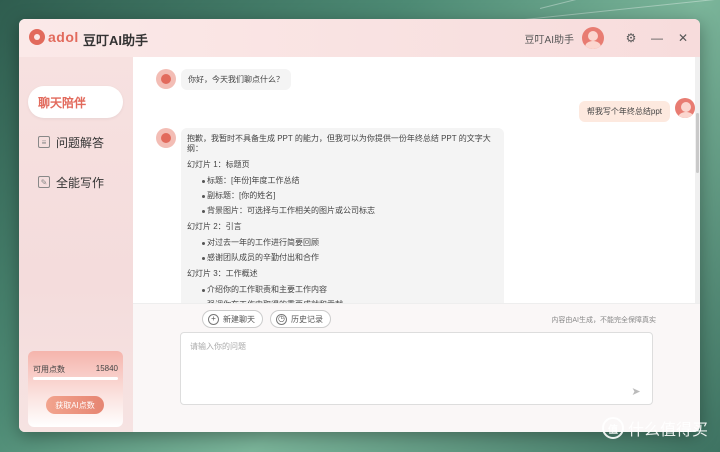 The height and width of the screenshot is (452, 720). What do you see at coordinates (697, 199) in the screenshot?
I see `chat-scrollbar` at bounding box center [697, 199].